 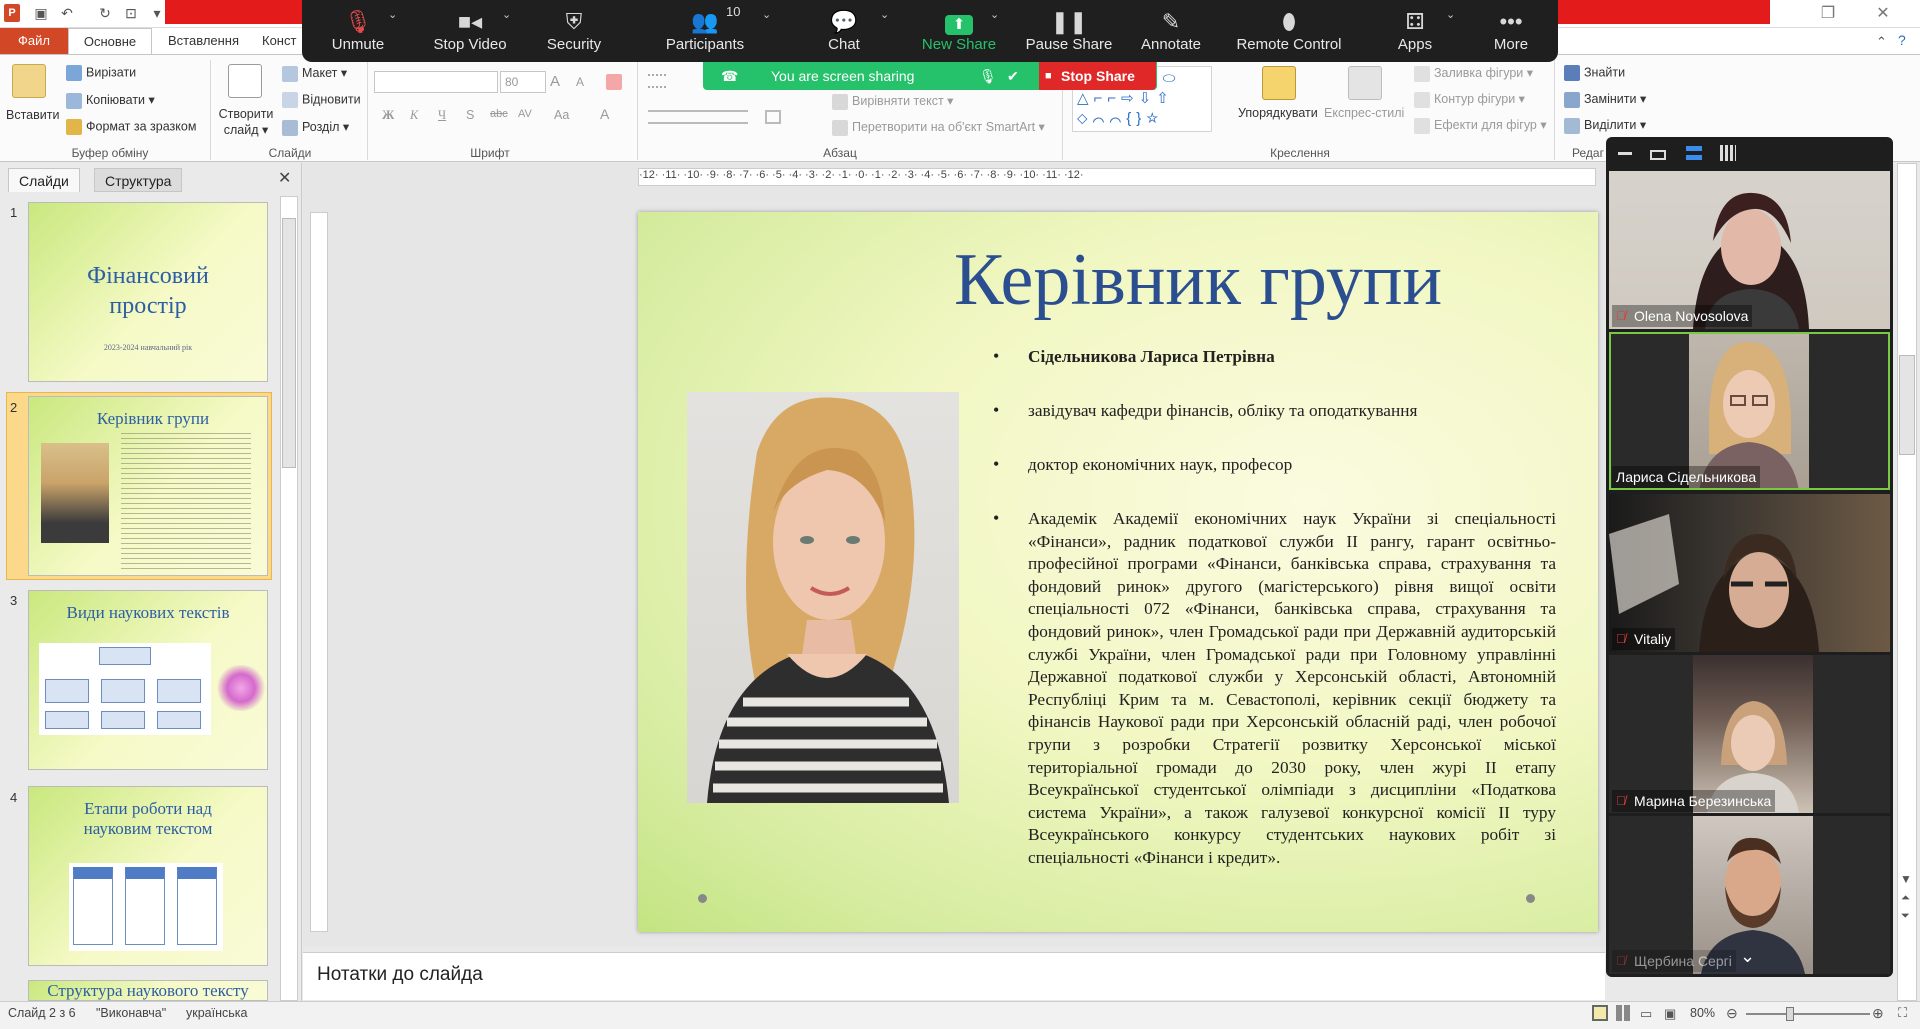 I want to click on reading-view-icon: ▭, so click(x=1646, y=1014).